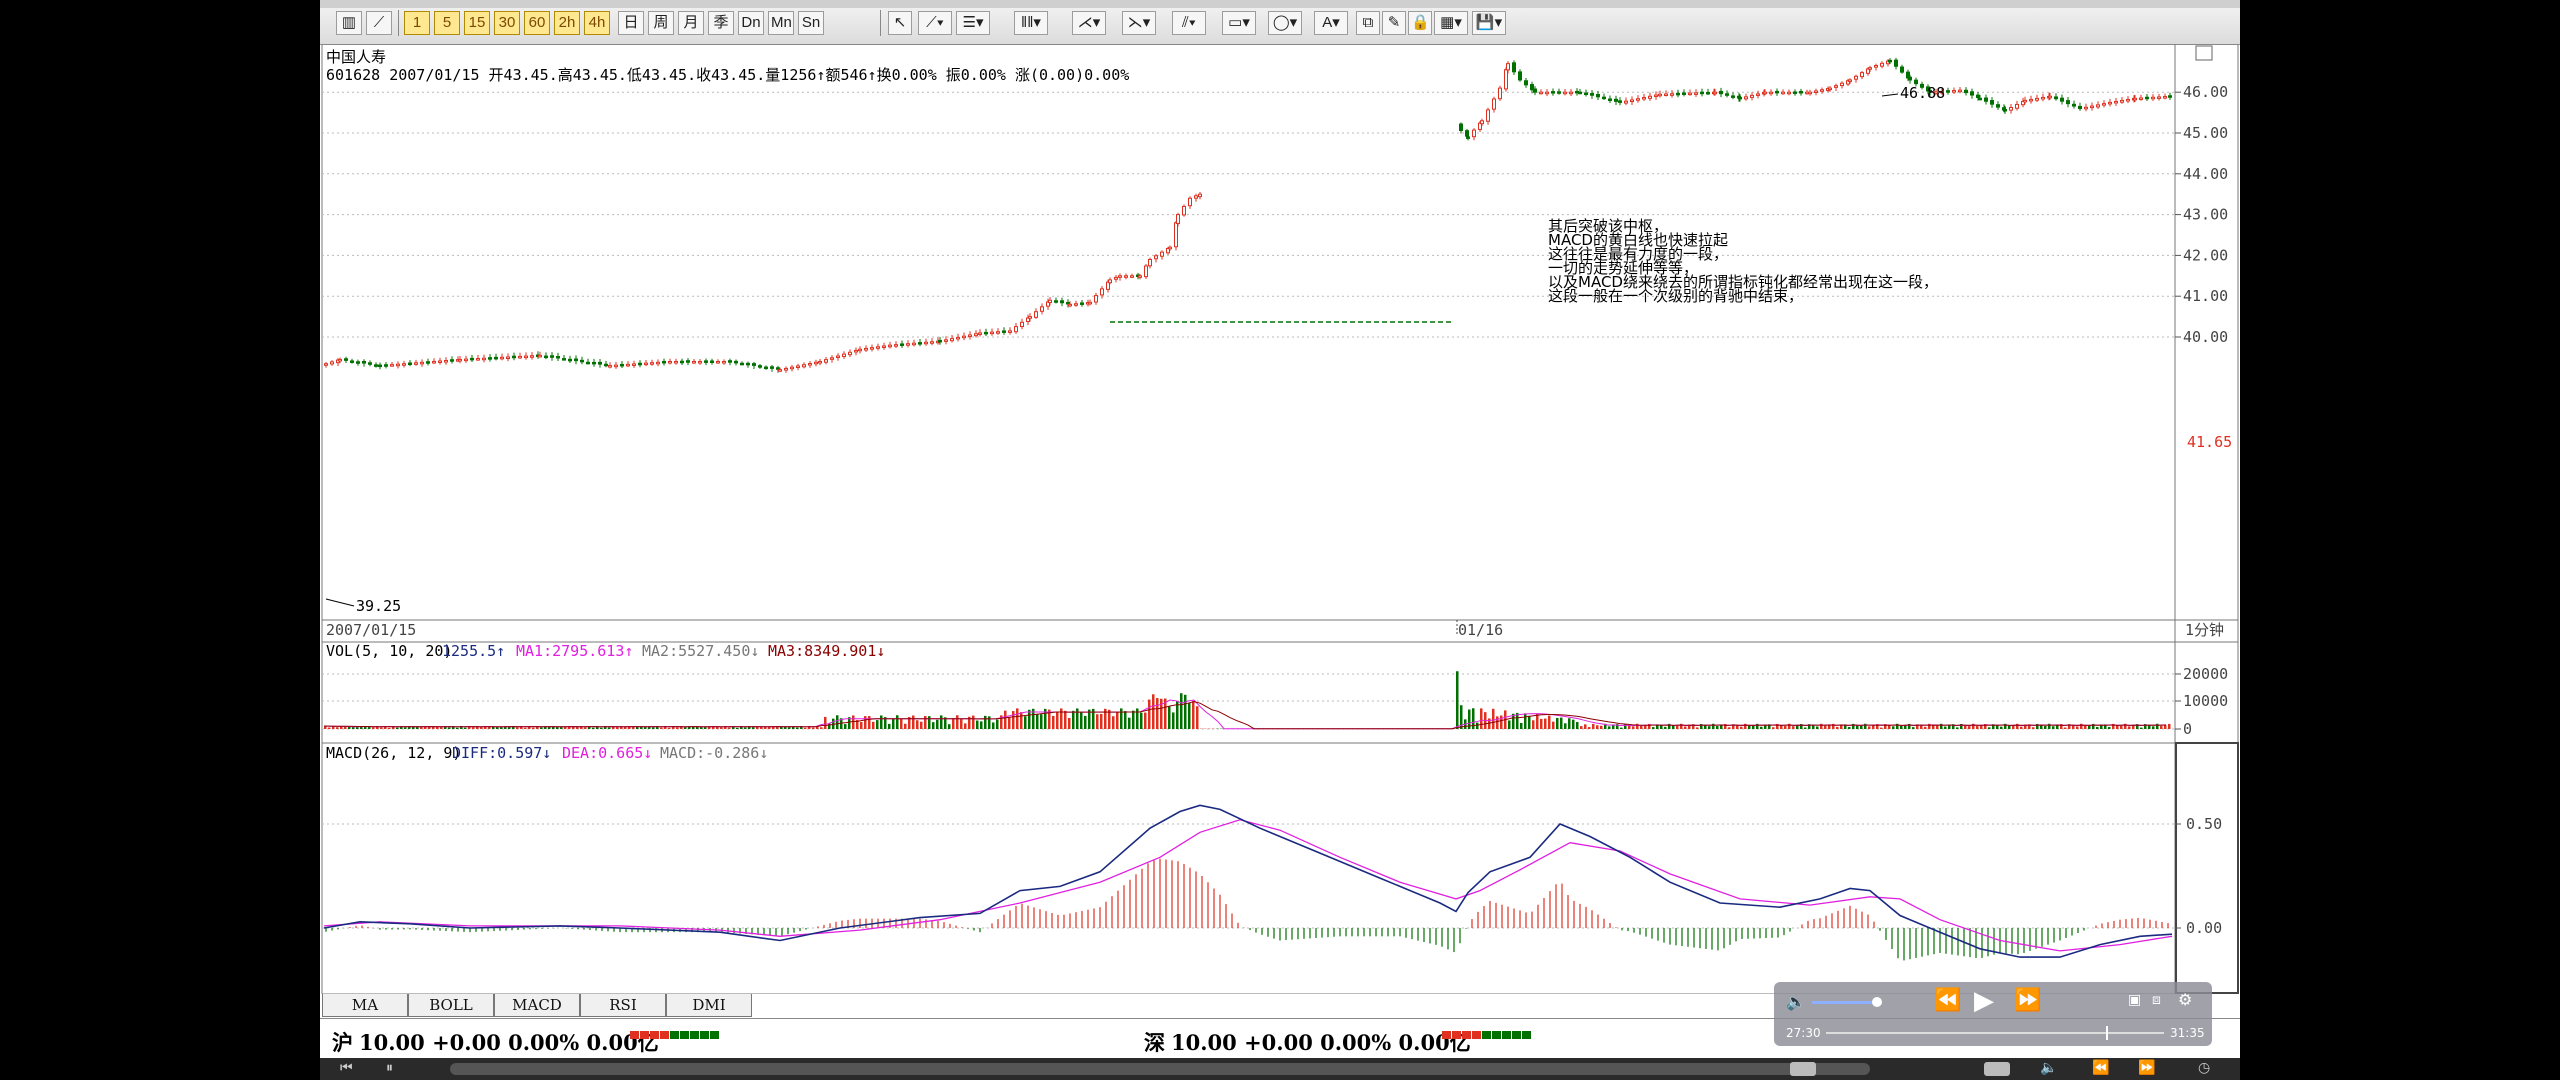  What do you see at coordinates (1031, 23) in the screenshot?
I see `vertical-lines-icon: ‖‖▾` at bounding box center [1031, 23].